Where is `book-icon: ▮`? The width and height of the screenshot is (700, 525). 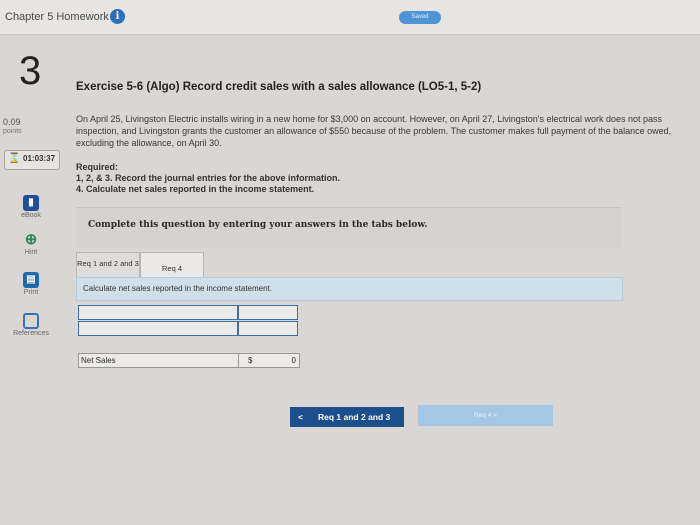 book-icon: ▮ is located at coordinates (31, 203).